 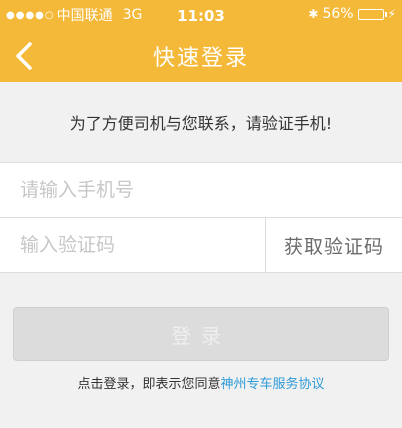 I want to click on navigation-bar: 快速登录, so click(x=201, y=56).